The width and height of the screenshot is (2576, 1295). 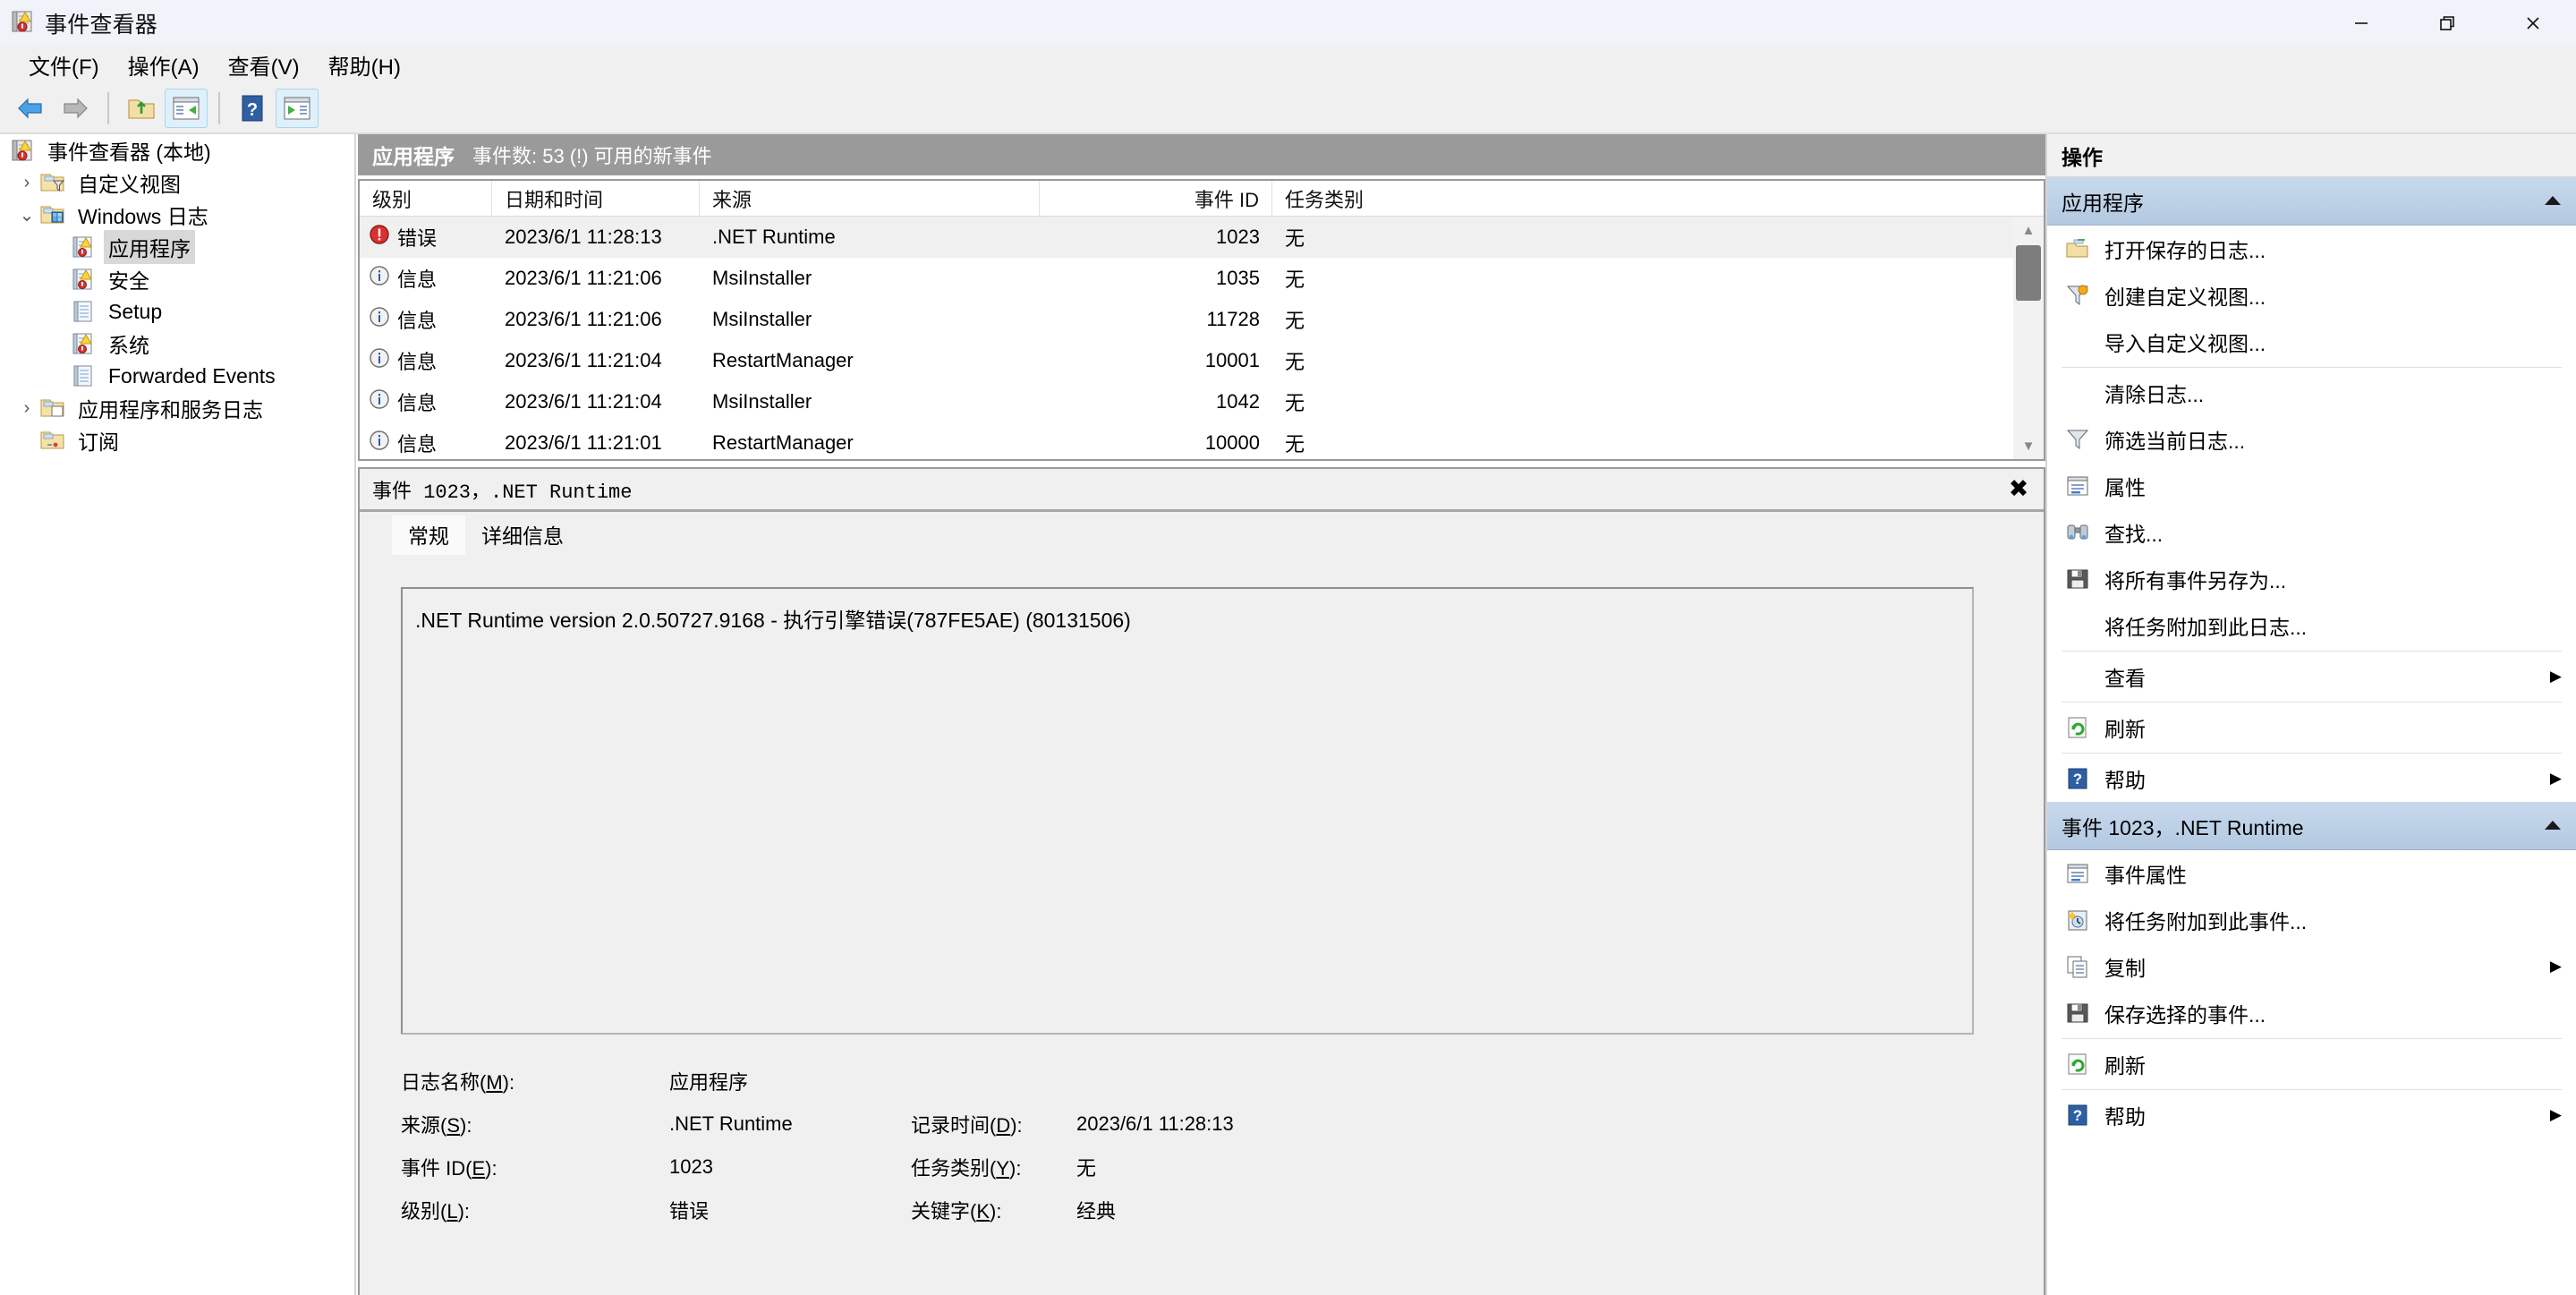 I want to click on cell-level: 信息, so click(x=426, y=440).